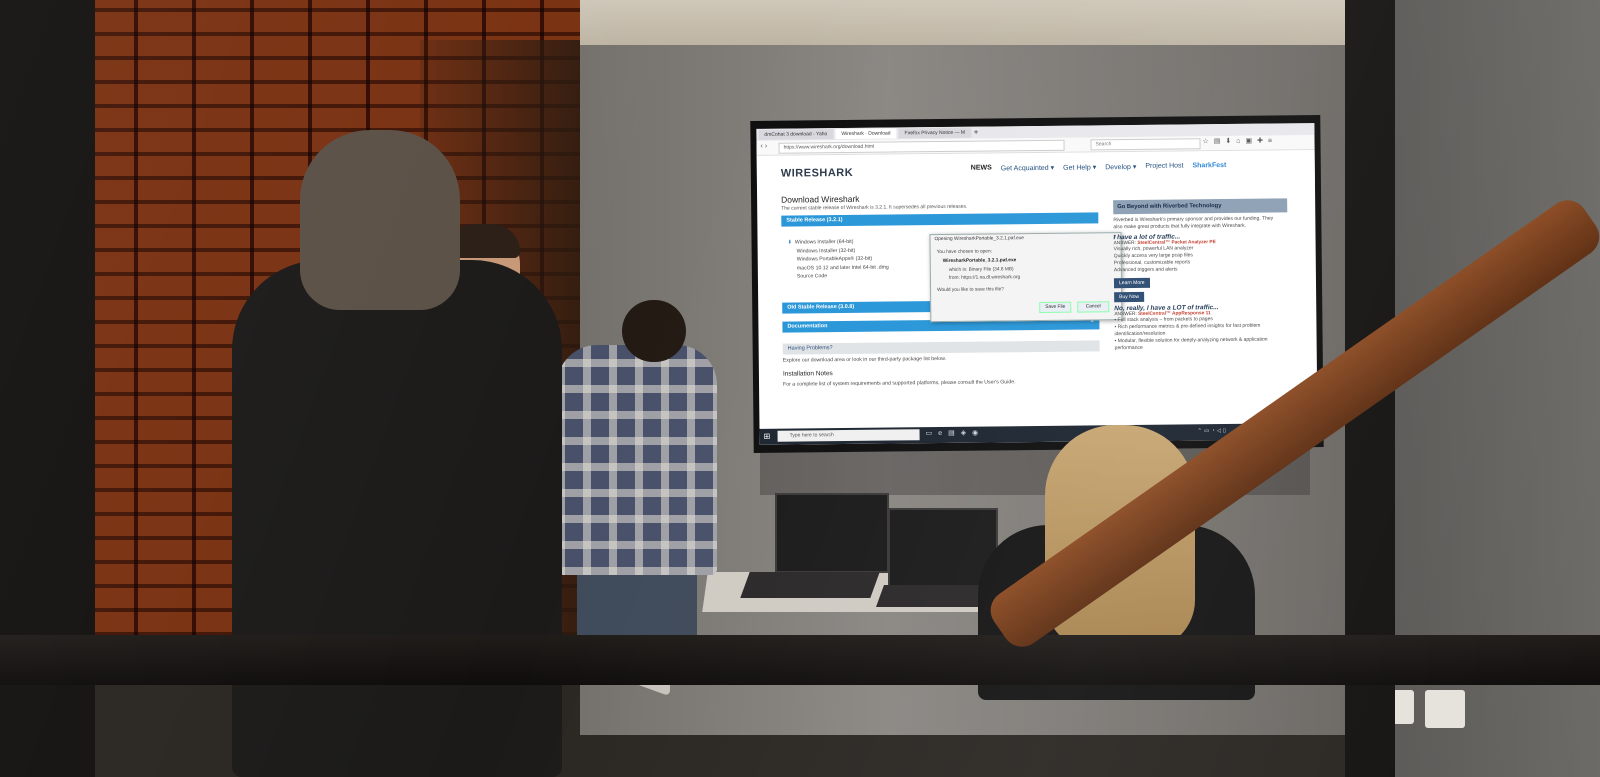  I want to click on new-tab-button: +, so click(976, 133).